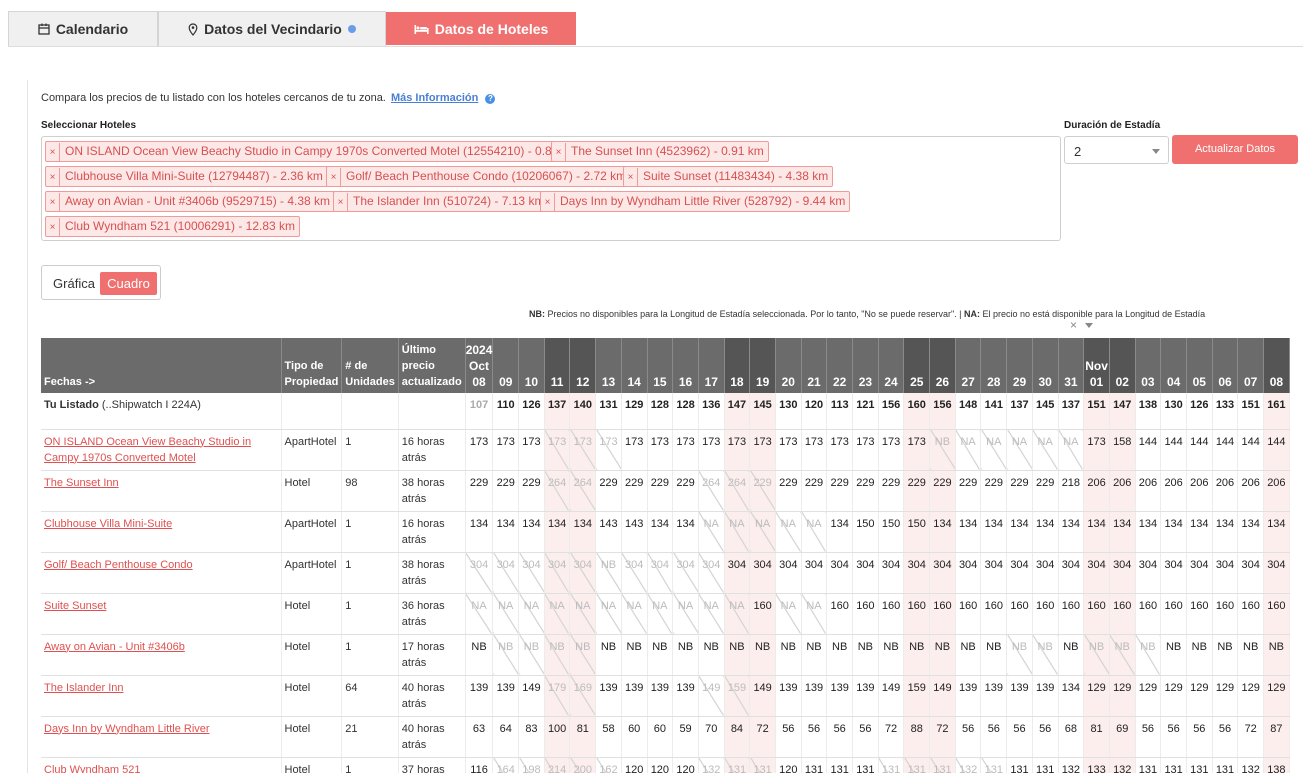 The image size is (1303, 773). What do you see at coordinates (89, 125) in the screenshot?
I see `select-hotels-label: Seleccionar Hoteles` at bounding box center [89, 125].